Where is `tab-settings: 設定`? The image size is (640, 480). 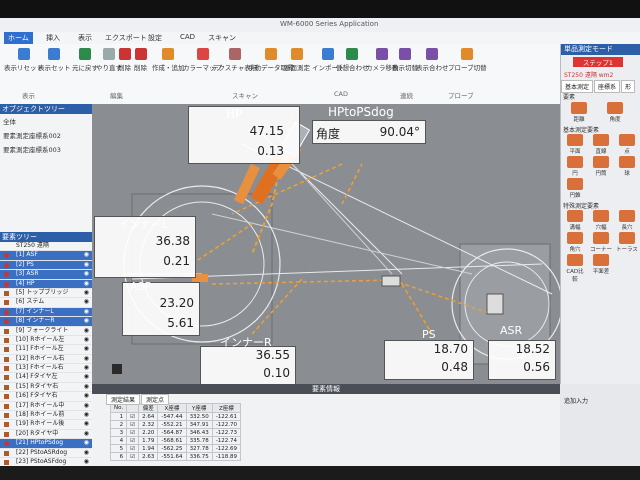 tab-settings: 設定 is located at coordinates (155, 38).